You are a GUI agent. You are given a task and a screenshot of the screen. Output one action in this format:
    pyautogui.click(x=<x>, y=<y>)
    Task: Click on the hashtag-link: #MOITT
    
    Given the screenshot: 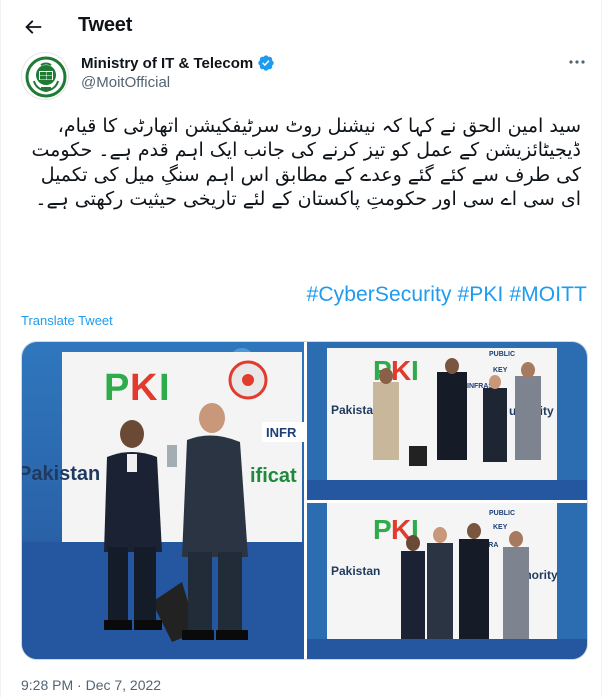 What is the action you would take?
    pyautogui.click(x=548, y=294)
    